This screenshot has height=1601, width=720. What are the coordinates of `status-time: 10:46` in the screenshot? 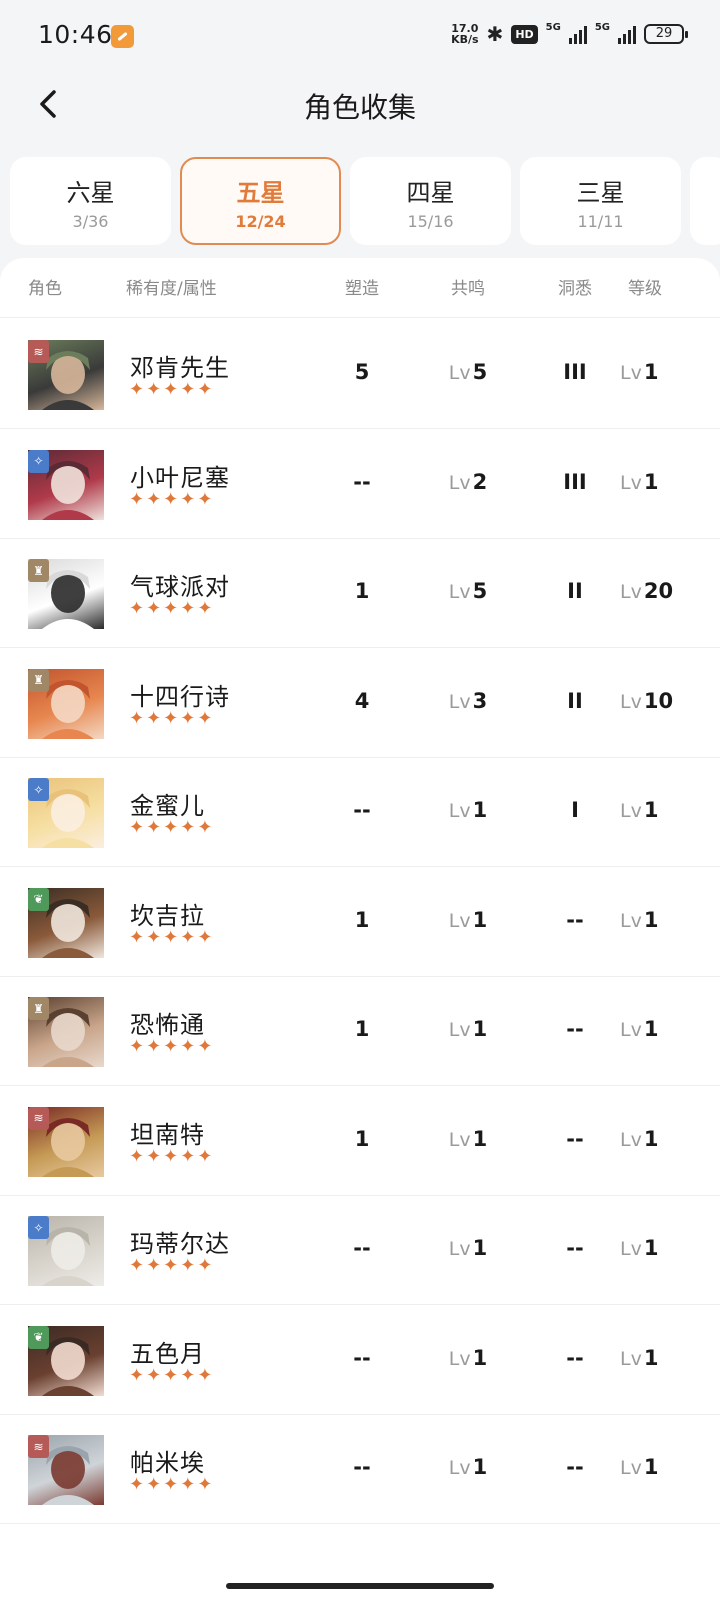 It's located at (75, 34).